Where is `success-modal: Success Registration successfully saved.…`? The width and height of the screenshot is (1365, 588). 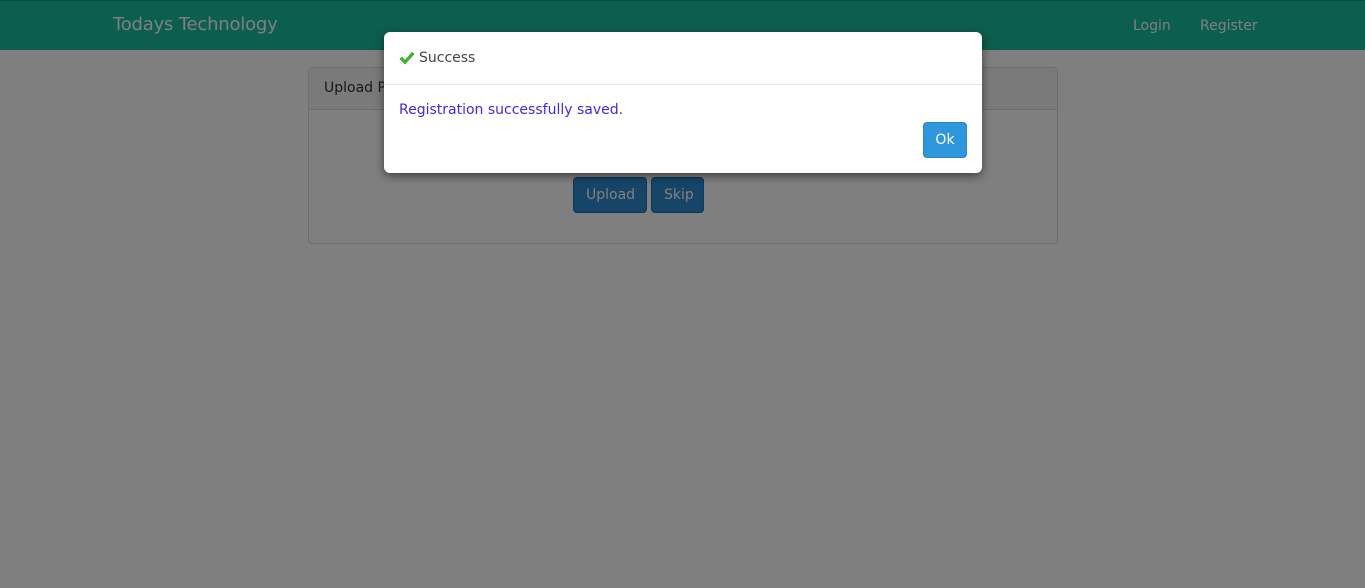 success-modal: Success Registration successfully saved.… is located at coordinates (683, 102).